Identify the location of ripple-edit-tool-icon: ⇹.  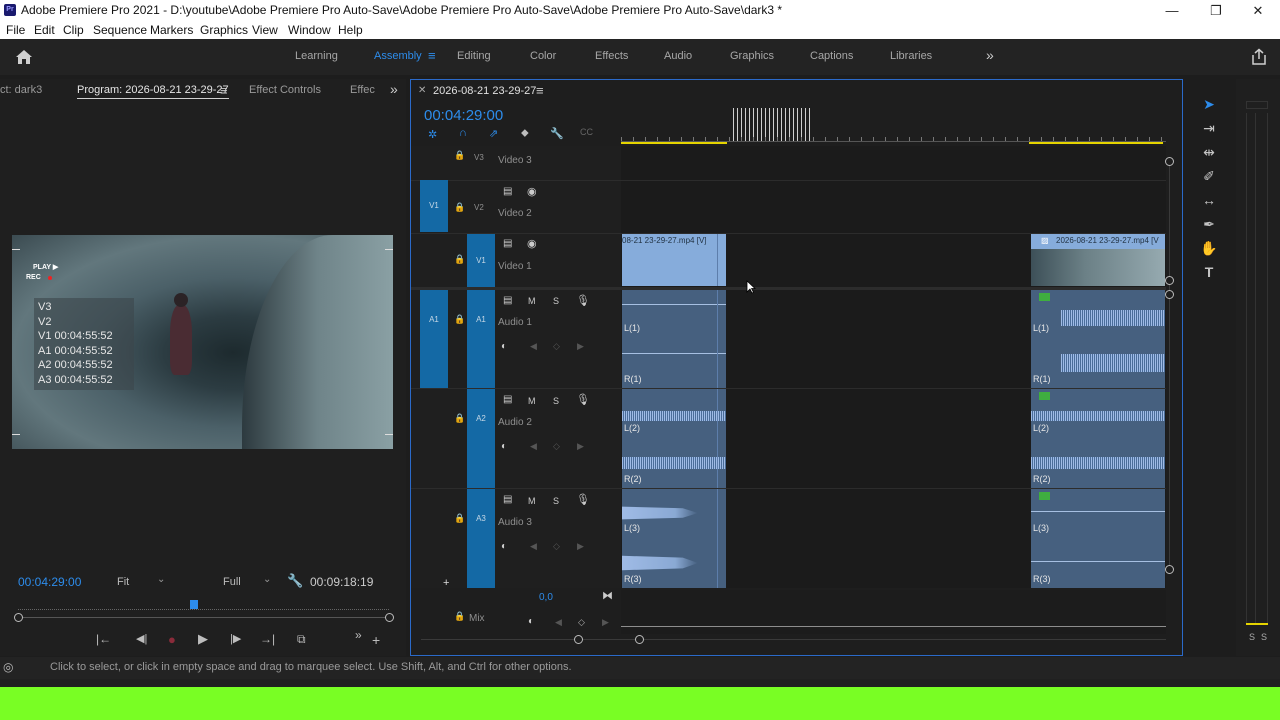
(1209, 152).